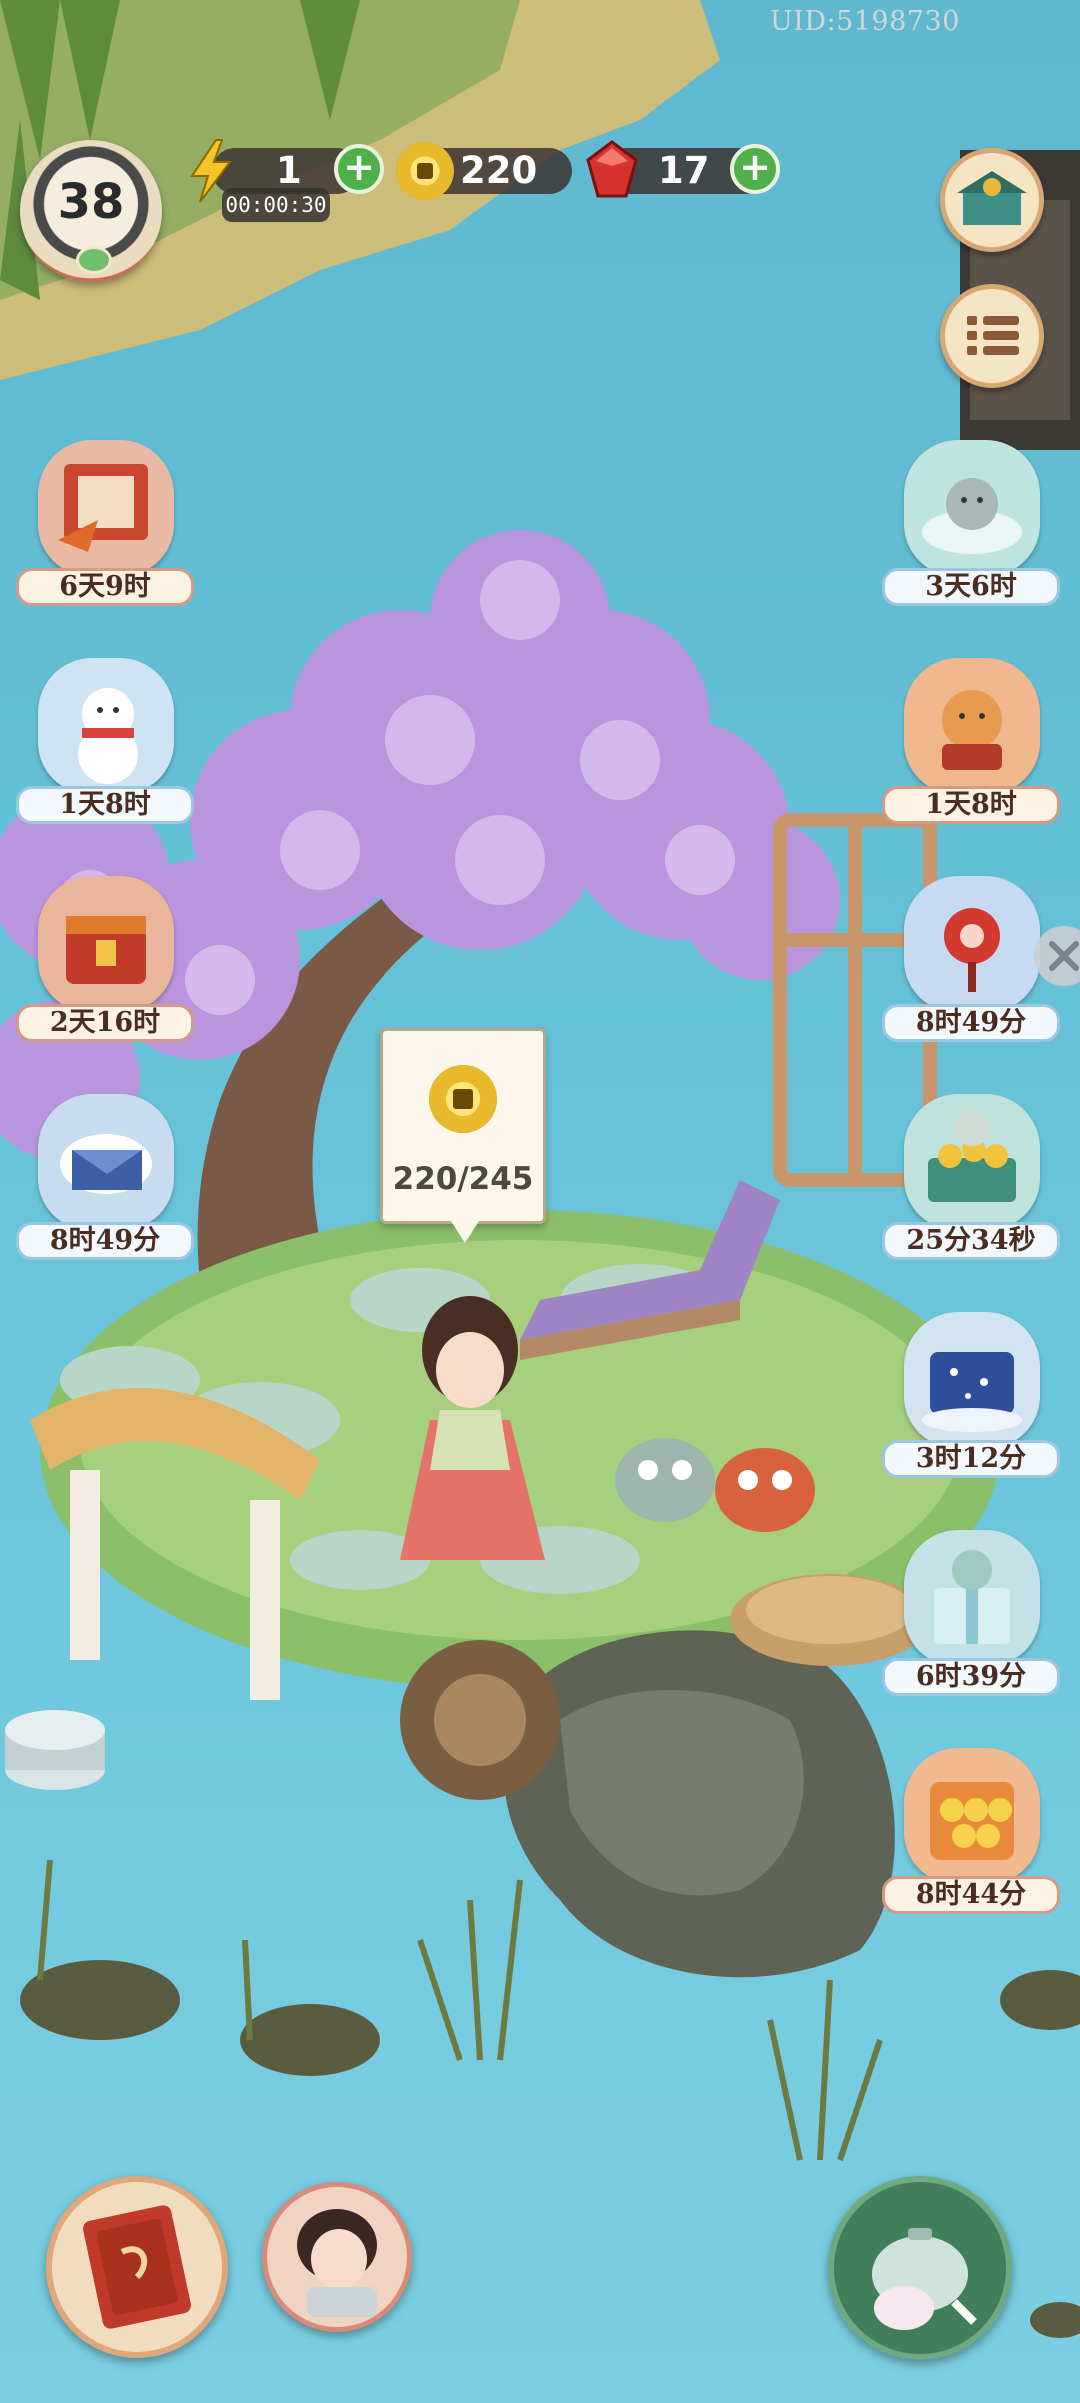 The height and width of the screenshot is (2403, 1080). I want to click on coin-storage-count: 220/245, so click(463, 1179).